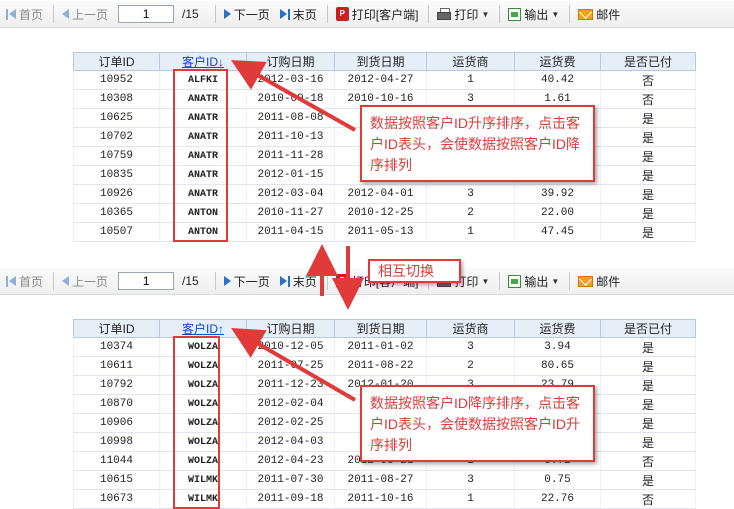 The height and width of the screenshot is (509, 734). I want to click on table-cell: 否, so click(648, 499).